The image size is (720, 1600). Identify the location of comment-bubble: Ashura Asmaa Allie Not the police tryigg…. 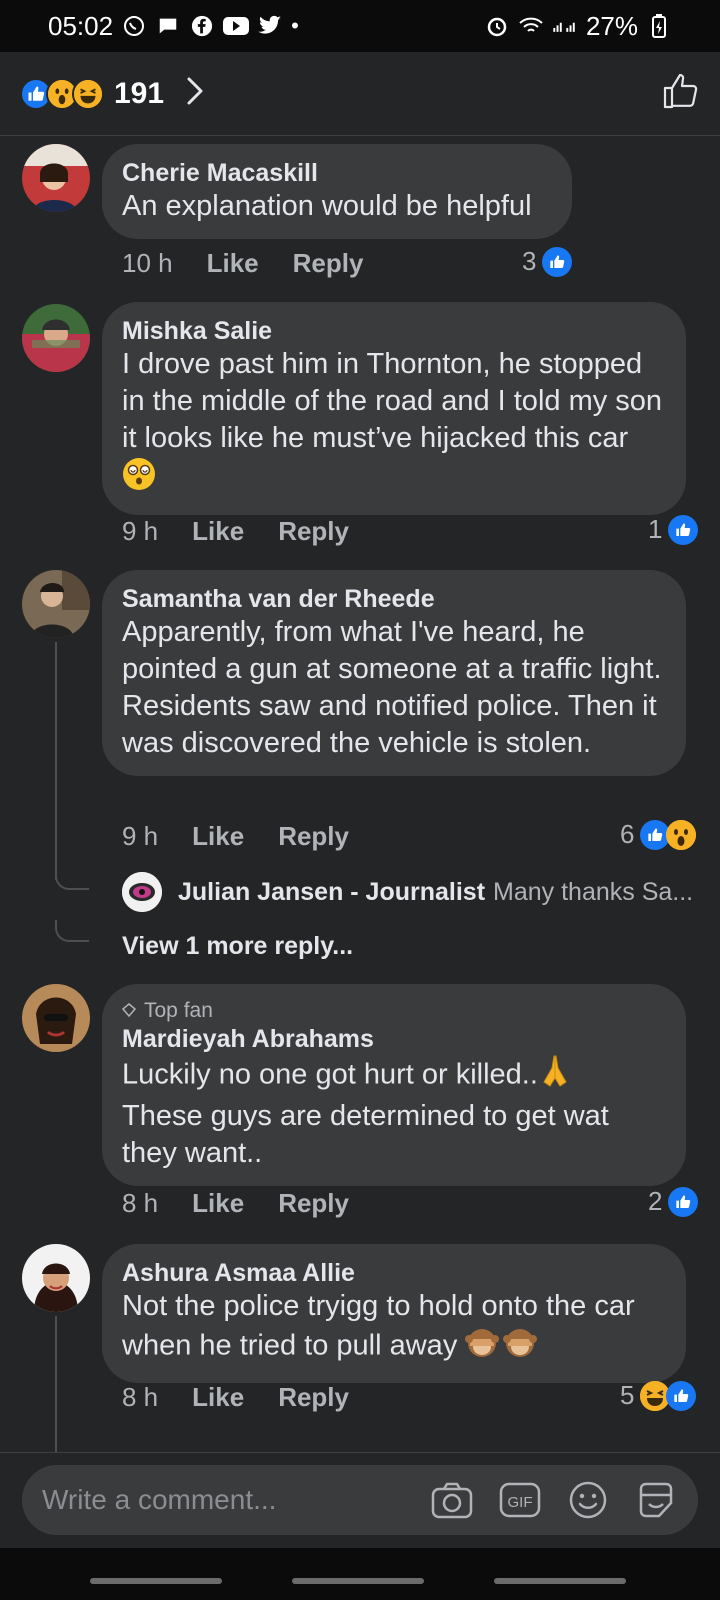
(394, 1313).